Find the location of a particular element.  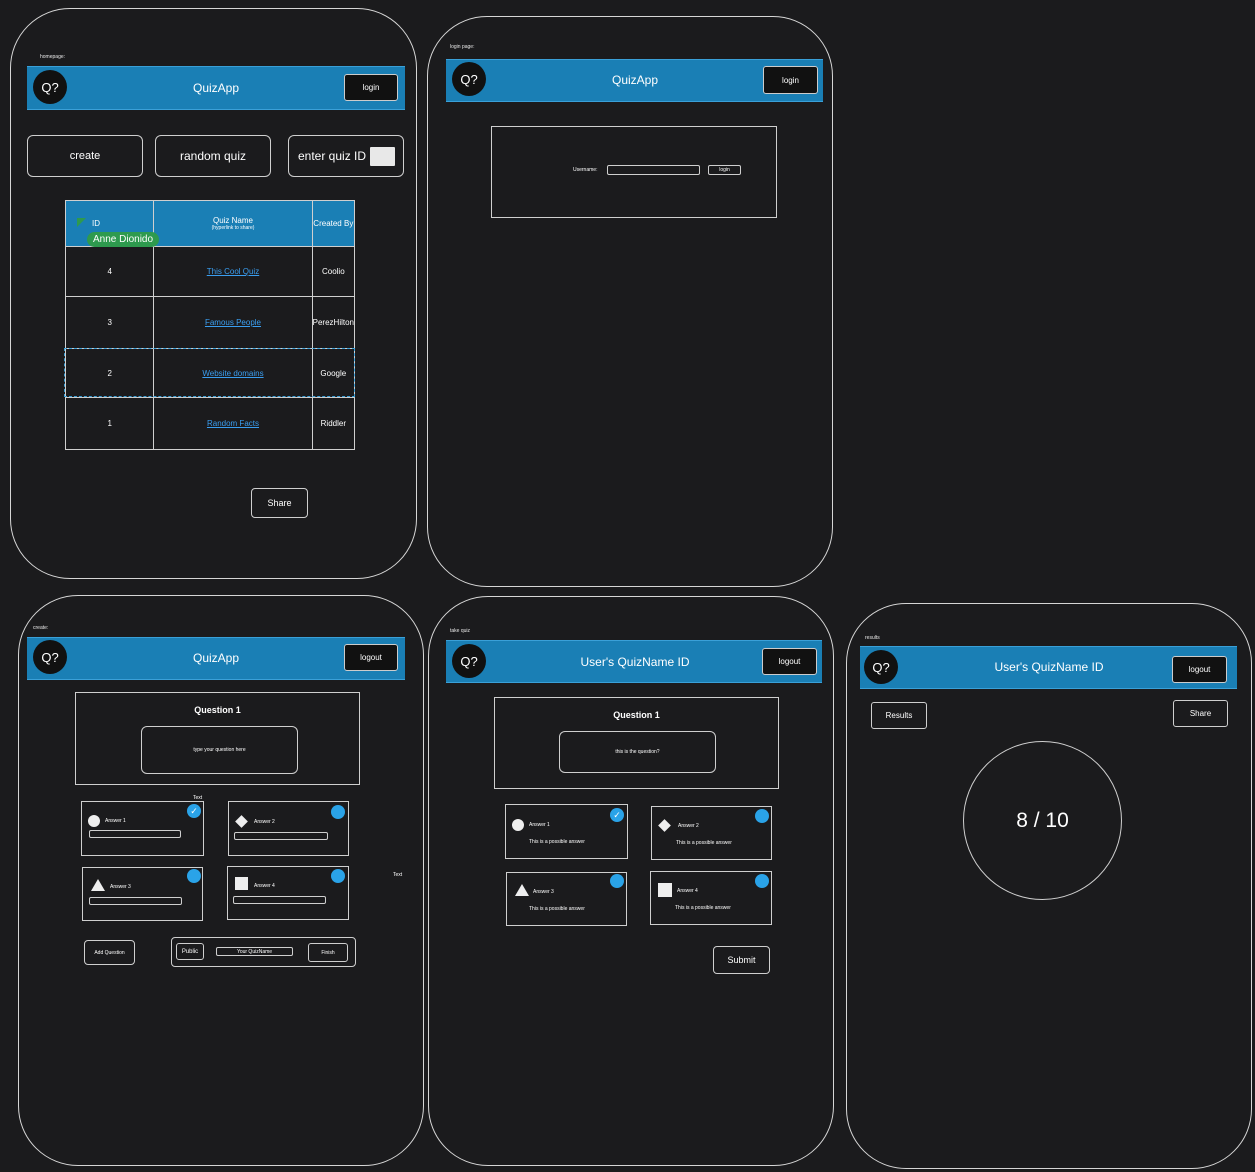

table-row: 1 Random Facts Riddler is located at coordinates (210, 423).